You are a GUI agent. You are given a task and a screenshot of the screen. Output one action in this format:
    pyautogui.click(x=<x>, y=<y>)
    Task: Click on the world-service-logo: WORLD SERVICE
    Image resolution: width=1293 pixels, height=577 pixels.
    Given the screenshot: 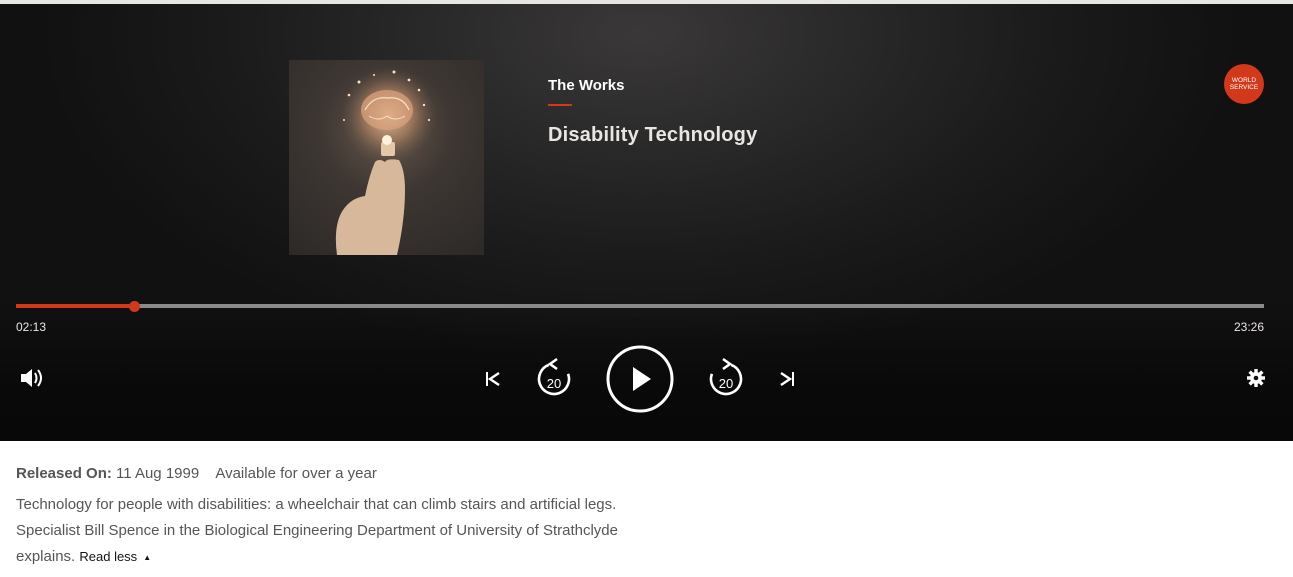 What is the action you would take?
    pyautogui.click(x=1244, y=84)
    